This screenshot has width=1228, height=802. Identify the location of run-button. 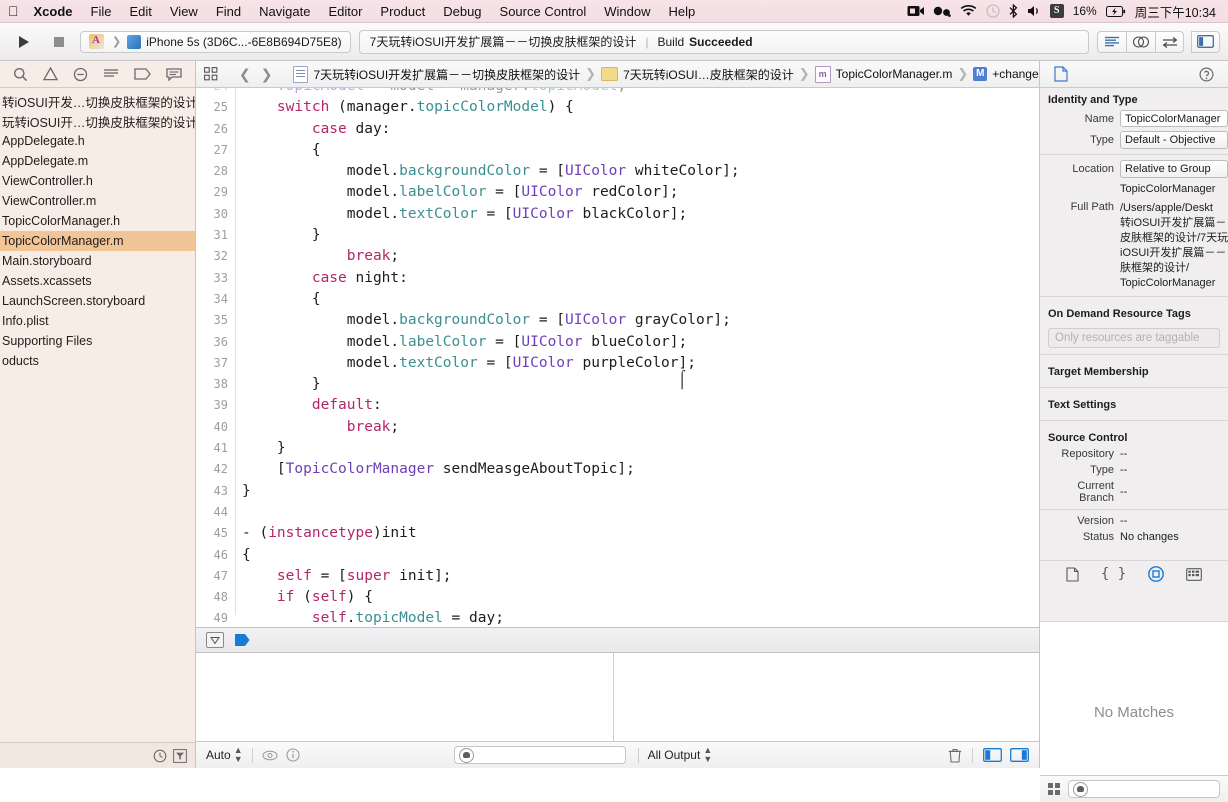
(23, 42).